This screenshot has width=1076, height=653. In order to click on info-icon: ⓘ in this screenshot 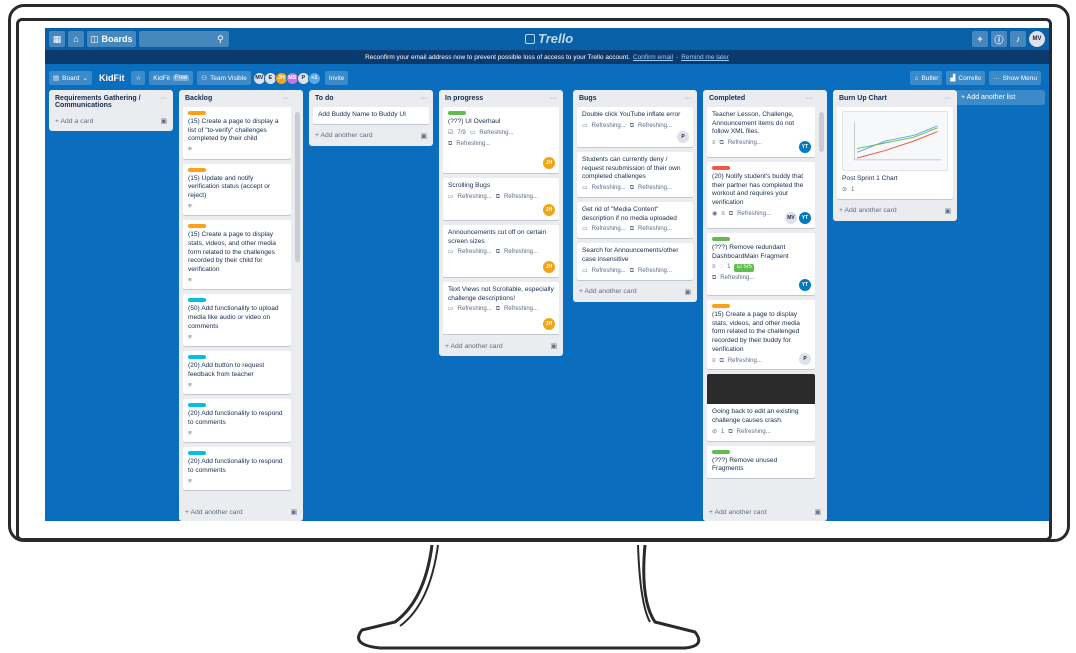, I will do `click(999, 39)`.